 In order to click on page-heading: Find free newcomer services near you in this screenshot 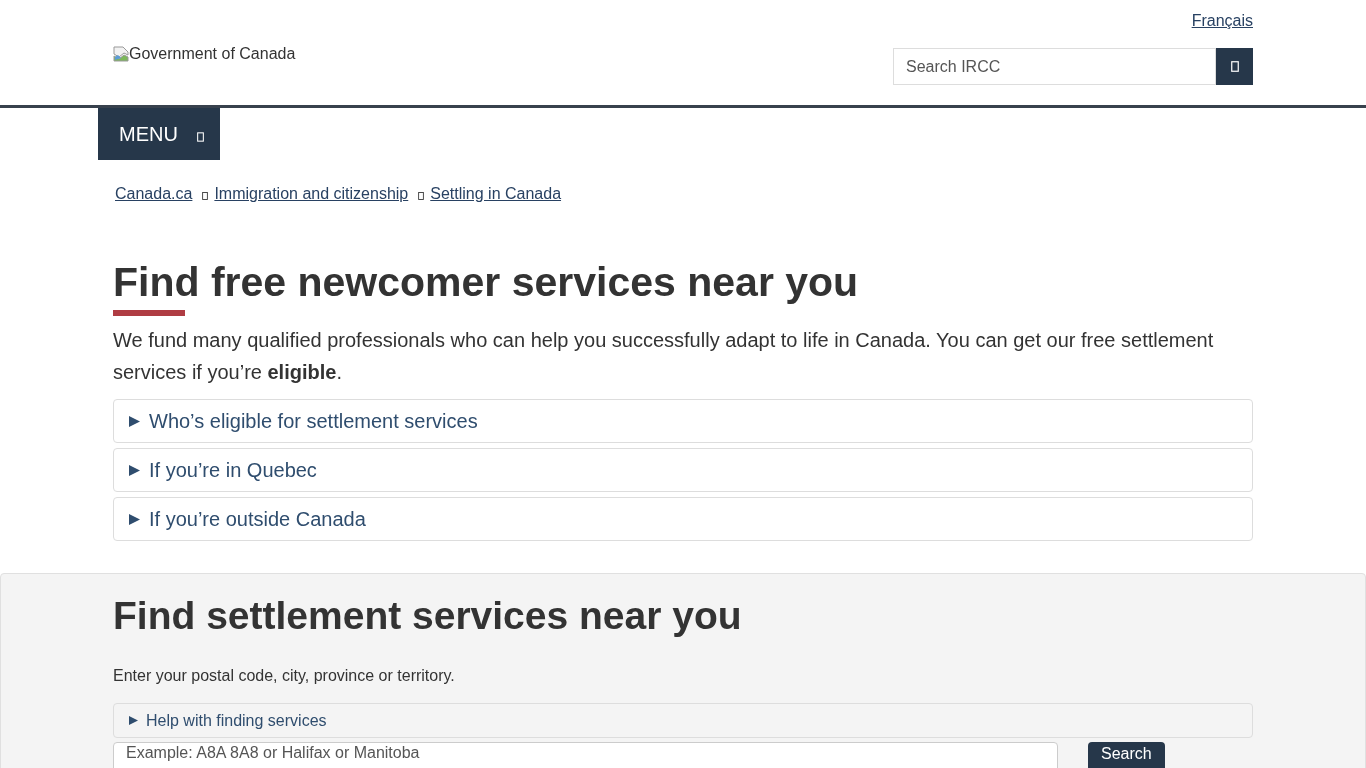, I will do `click(486, 282)`.